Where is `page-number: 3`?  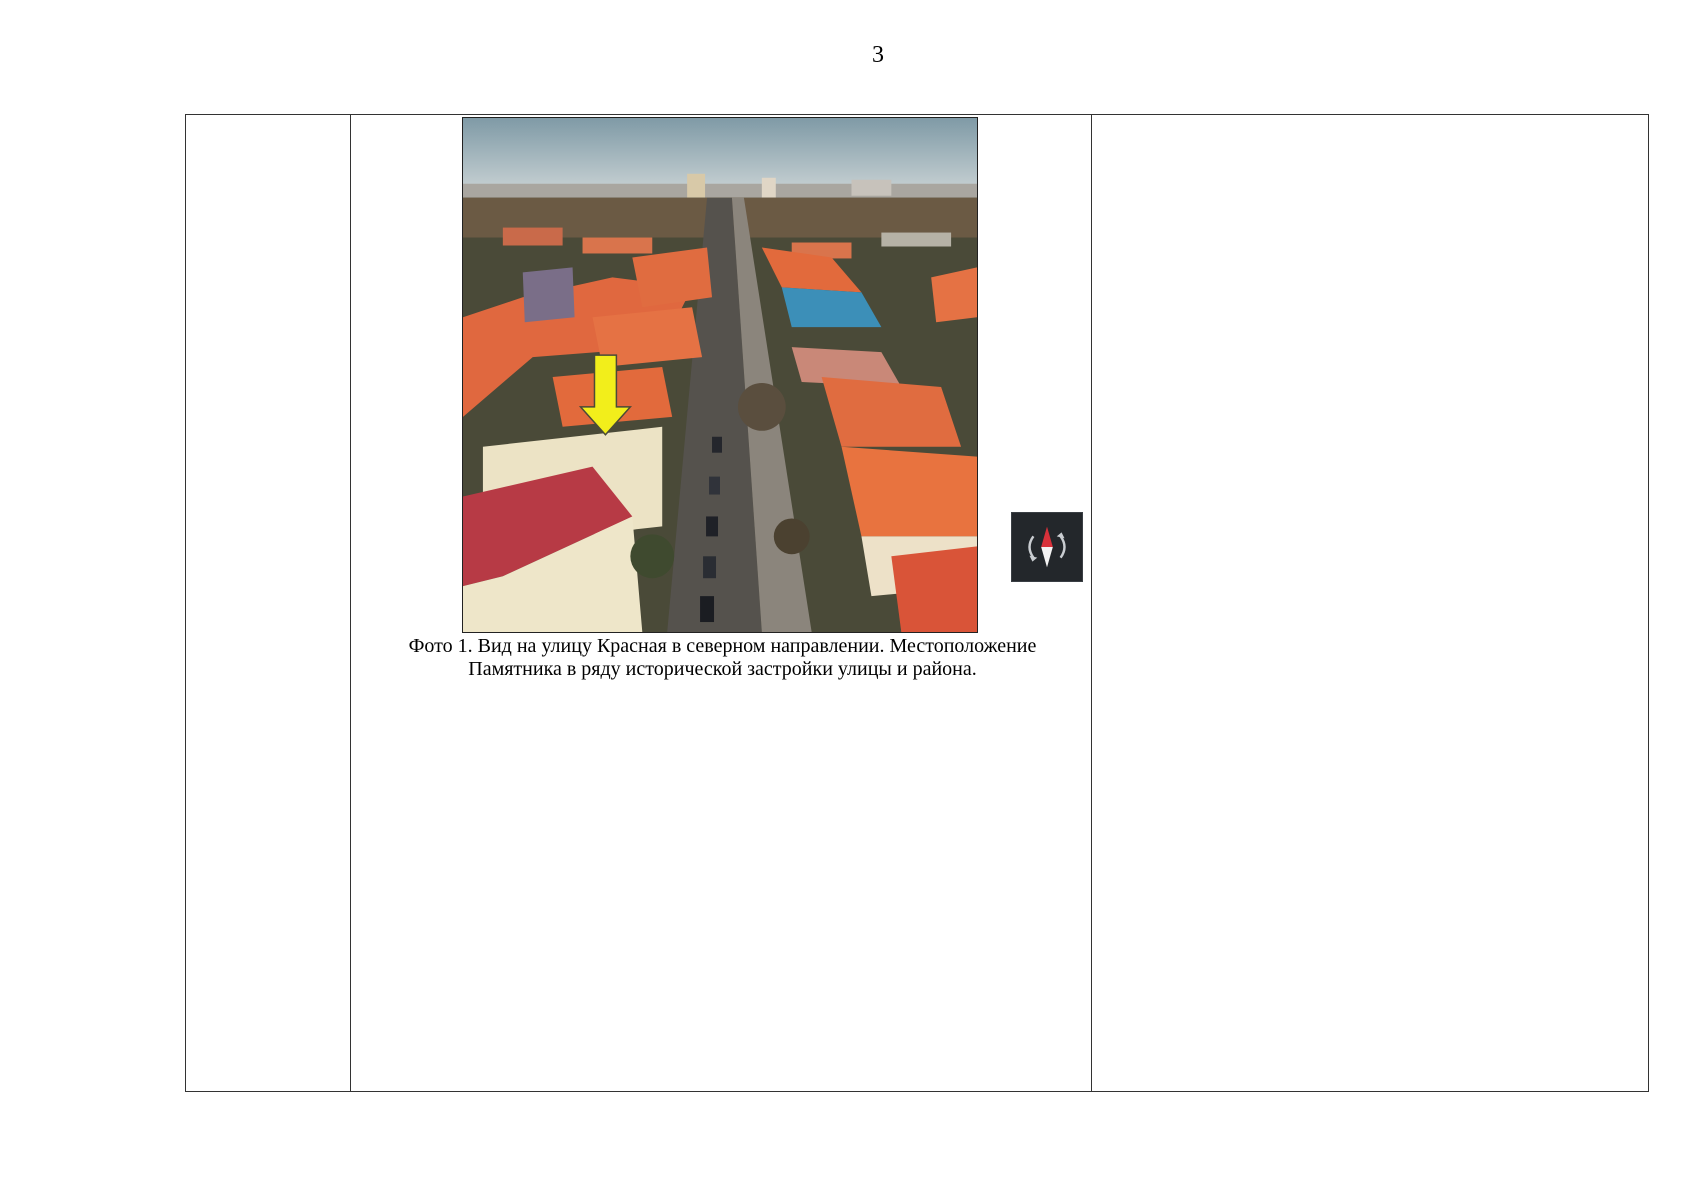
page-number: 3 is located at coordinates (878, 55).